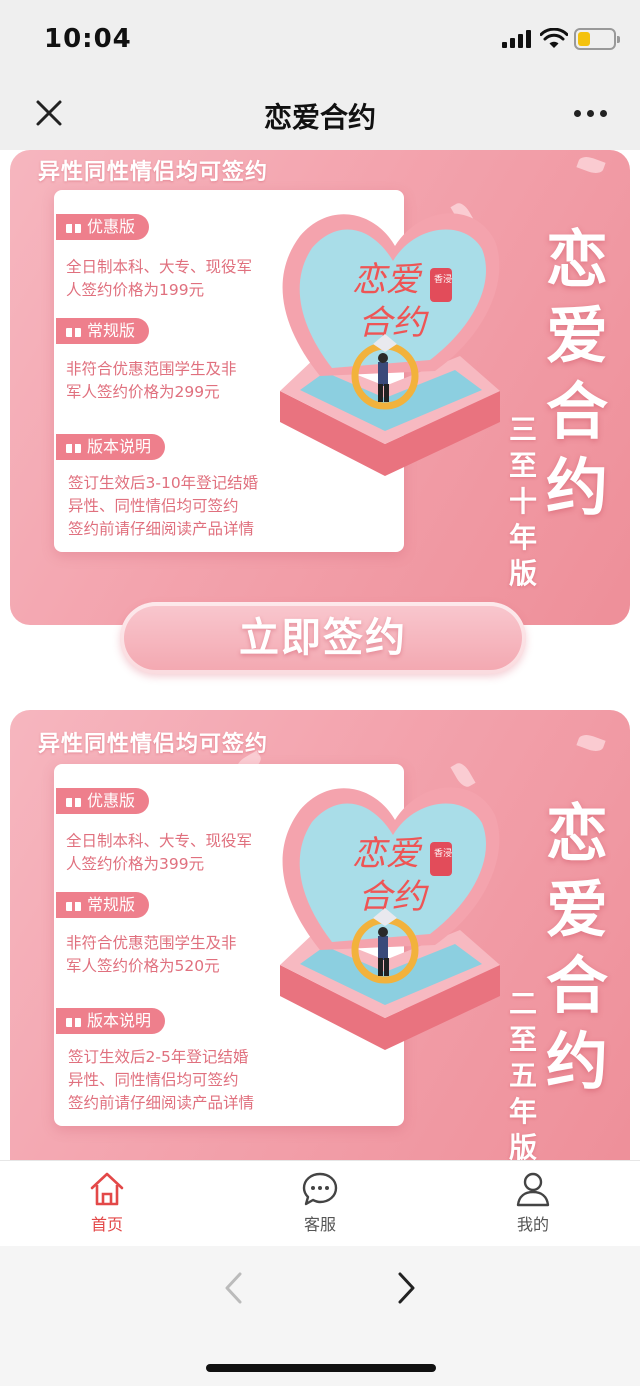  What do you see at coordinates (107, 1189) in the screenshot?
I see `home-icon` at bounding box center [107, 1189].